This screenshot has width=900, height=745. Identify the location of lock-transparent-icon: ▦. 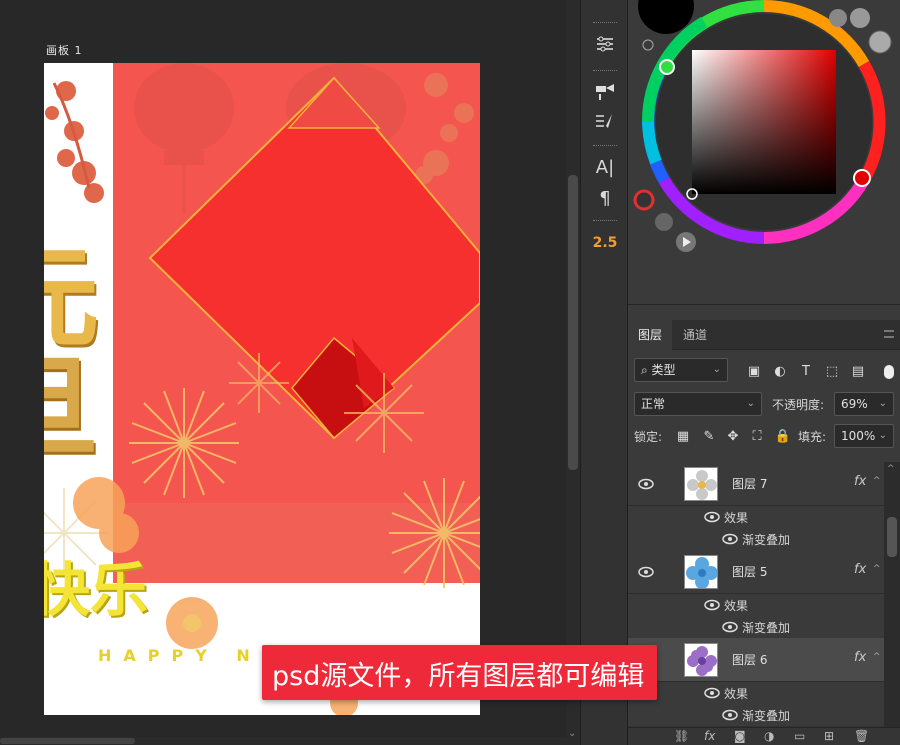
(683, 437).